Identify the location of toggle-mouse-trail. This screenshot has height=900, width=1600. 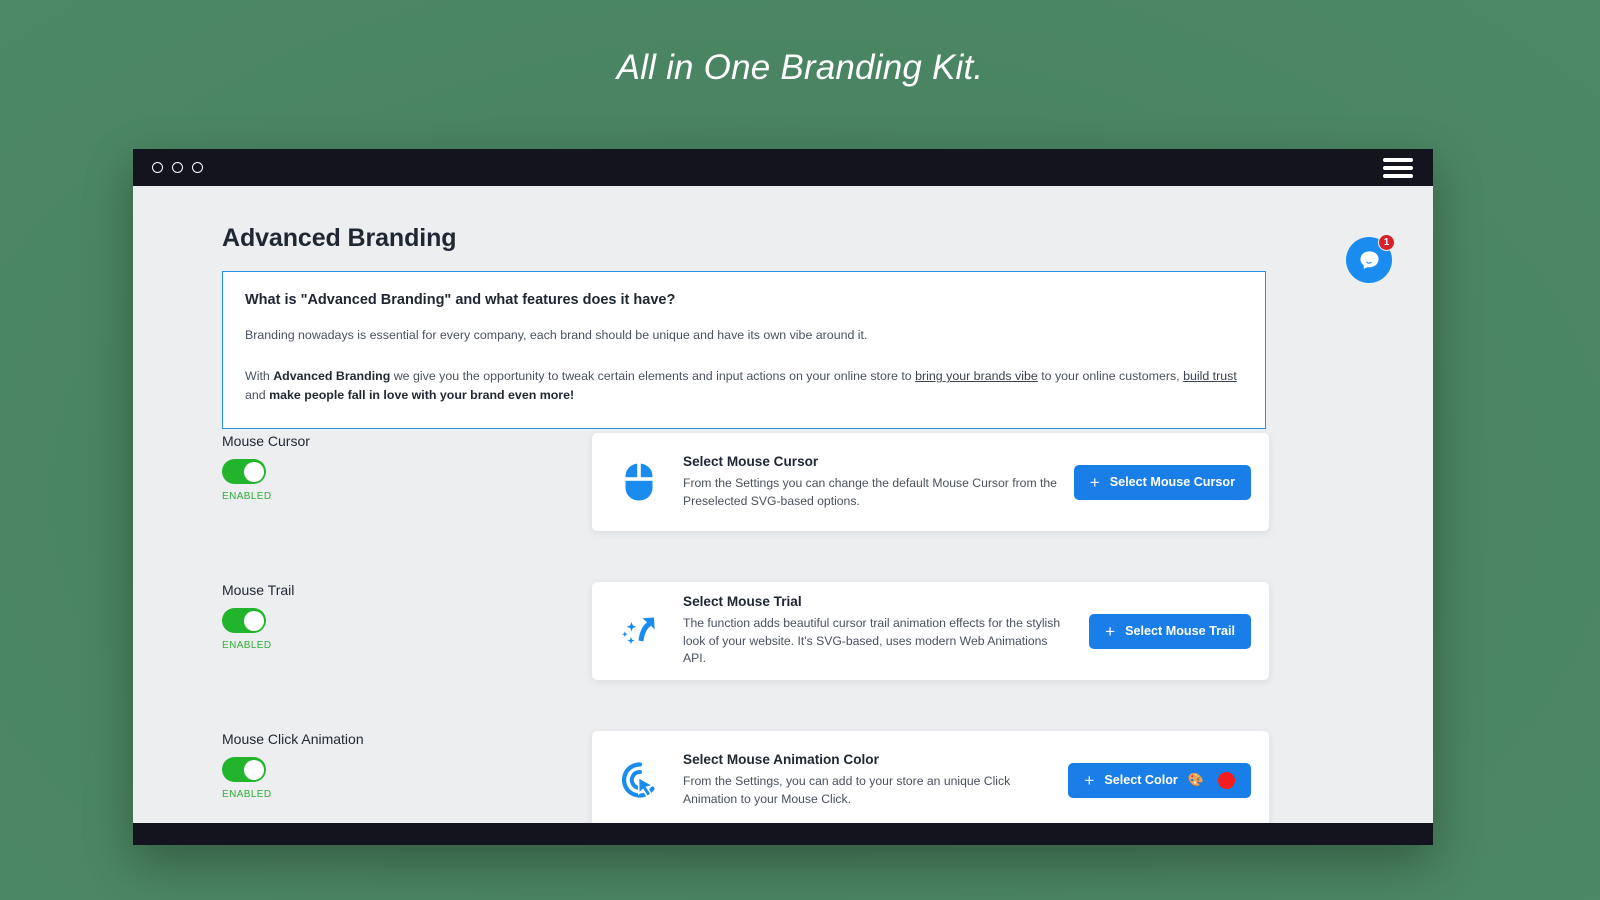
(244, 620).